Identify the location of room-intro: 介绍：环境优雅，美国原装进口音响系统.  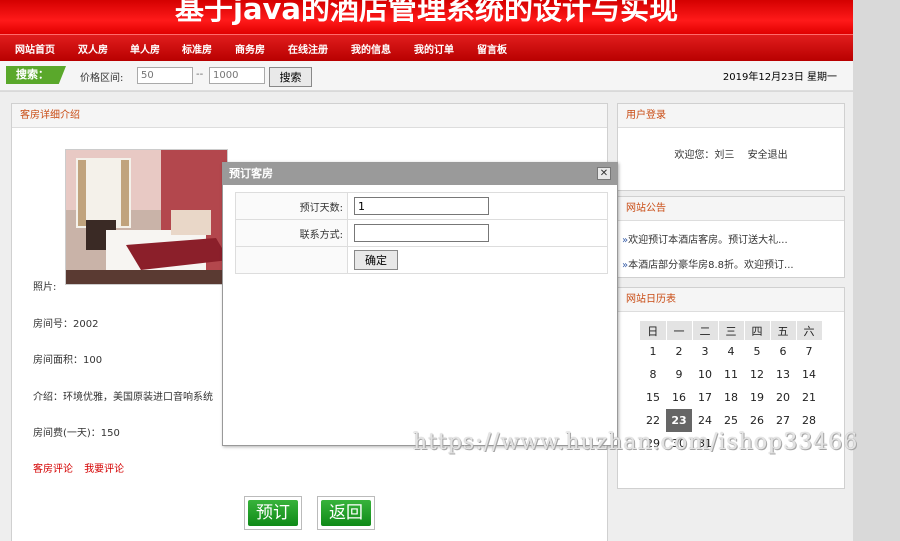
(123, 397).